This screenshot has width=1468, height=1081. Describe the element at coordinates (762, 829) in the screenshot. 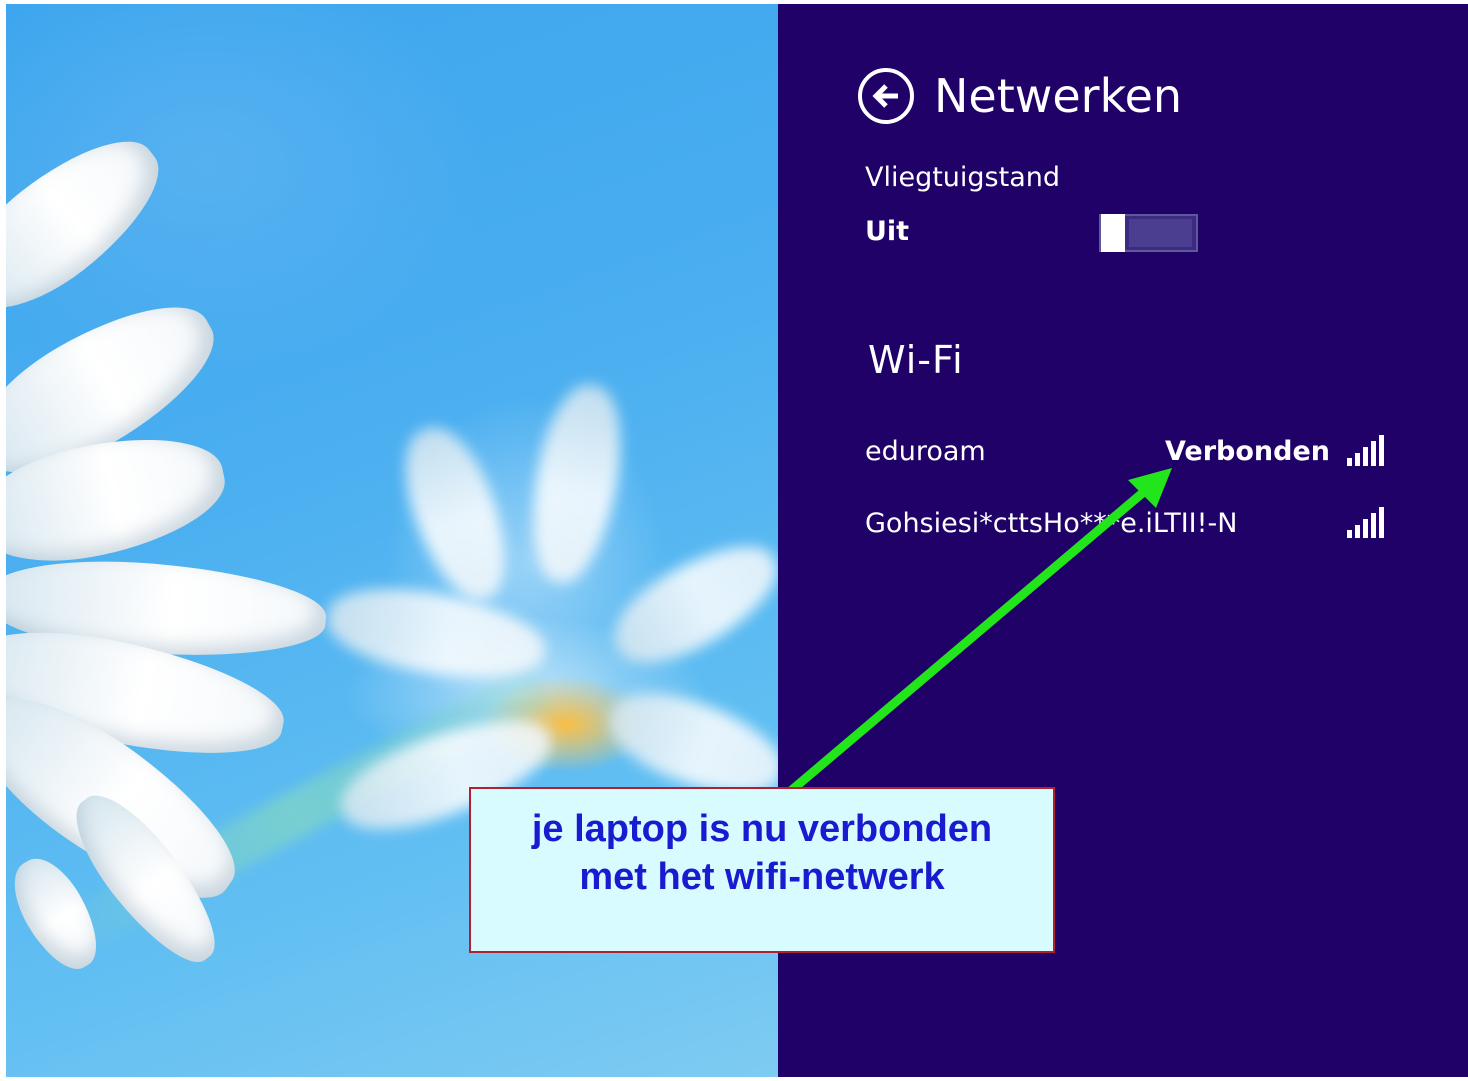

I see `callout-line-1: je laptop is nu verbonden` at that location.